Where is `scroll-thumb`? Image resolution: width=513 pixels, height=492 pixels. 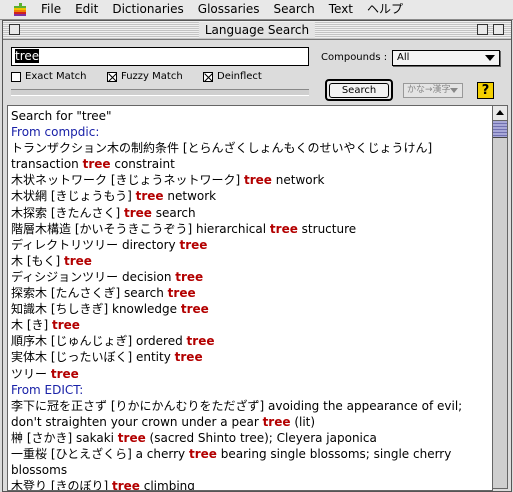 scroll-thumb is located at coordinates (500, 129).